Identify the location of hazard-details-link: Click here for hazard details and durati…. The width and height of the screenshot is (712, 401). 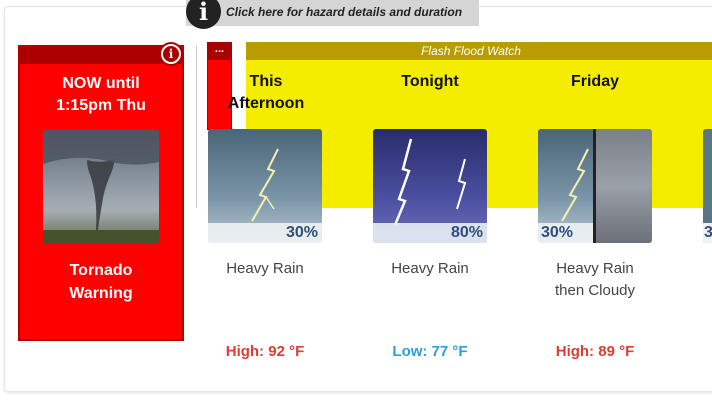
(344, 12).